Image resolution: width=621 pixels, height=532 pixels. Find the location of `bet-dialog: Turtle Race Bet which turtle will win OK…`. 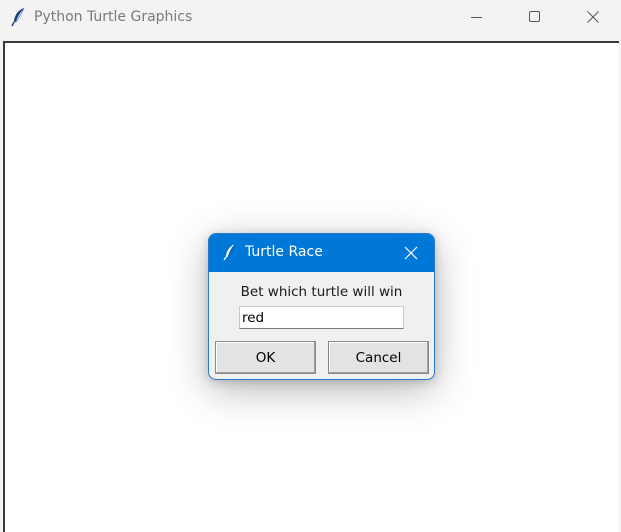

bet-dialog: Turtle Race Bet which turtle will win OK… is located at coordinates (321, 306).